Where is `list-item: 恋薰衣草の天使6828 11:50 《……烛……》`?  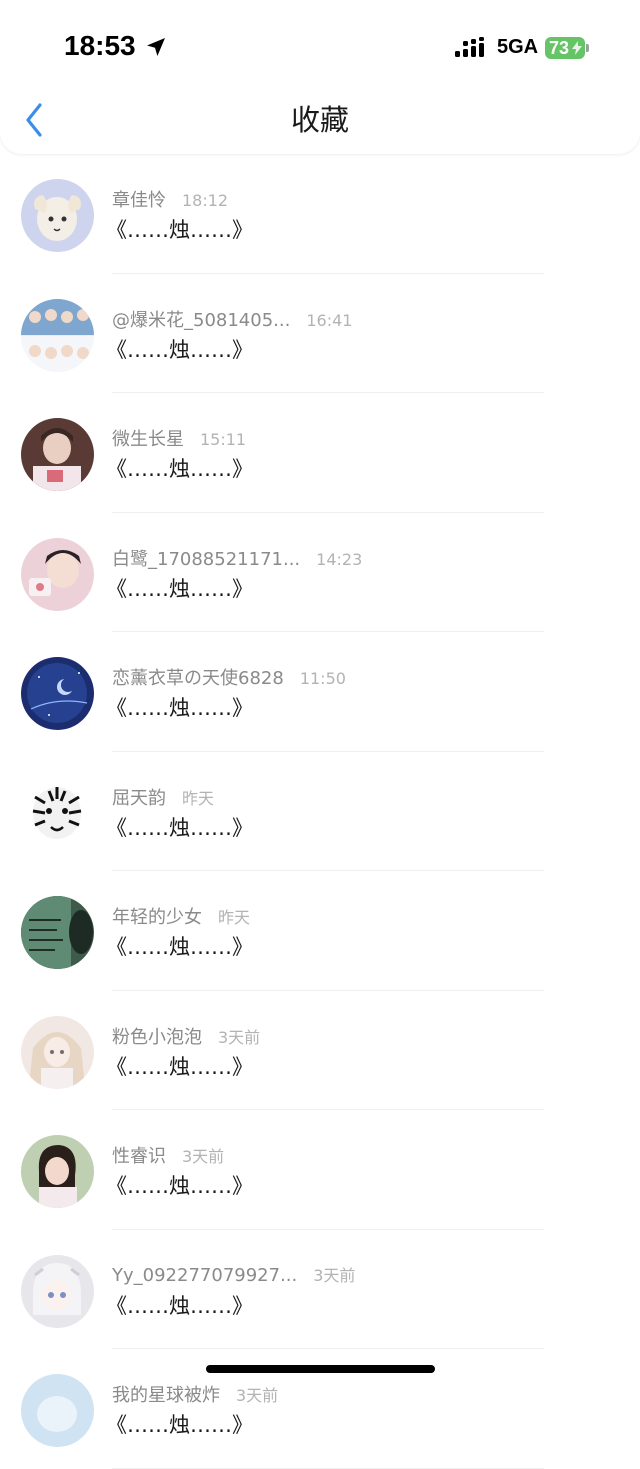 list-item: 恋薰衣草の天使6828 11:50 《……烛……》 is located at coordinates (320, 692).